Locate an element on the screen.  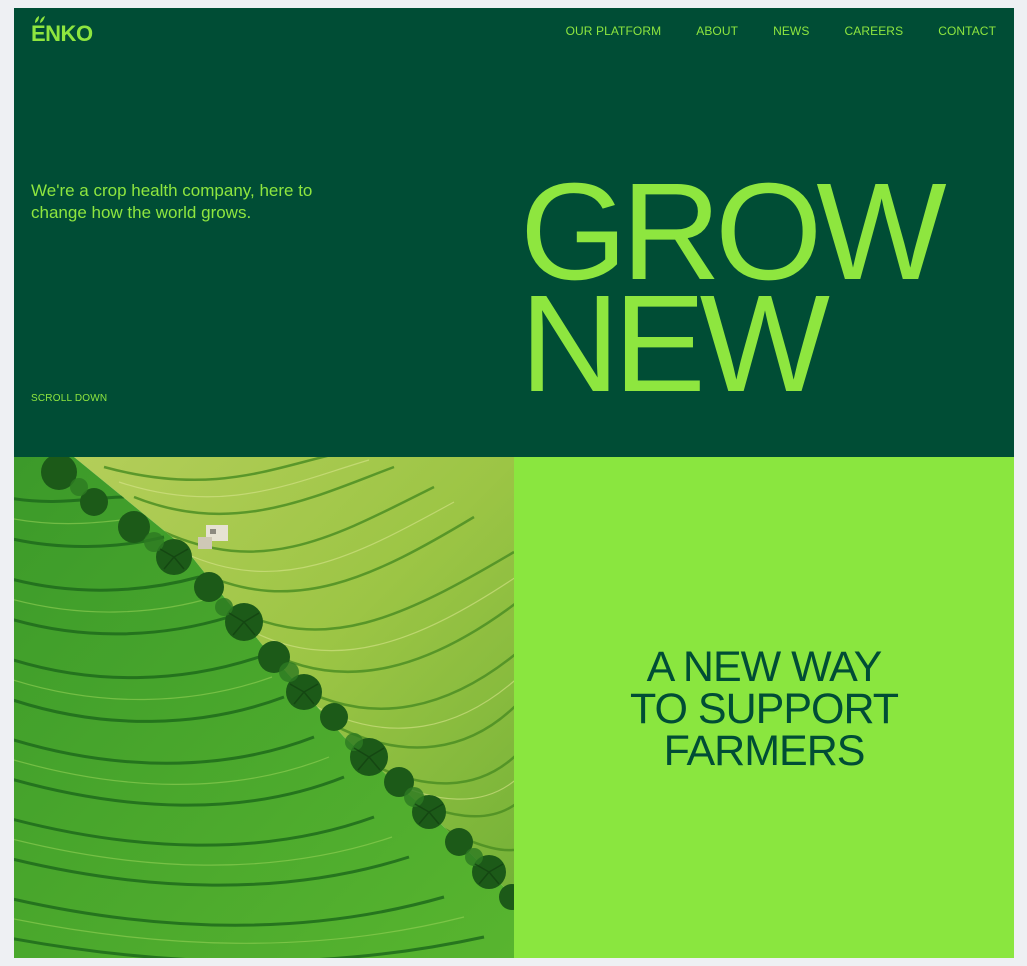
leaf-icon is located at coordinates (40, 19).